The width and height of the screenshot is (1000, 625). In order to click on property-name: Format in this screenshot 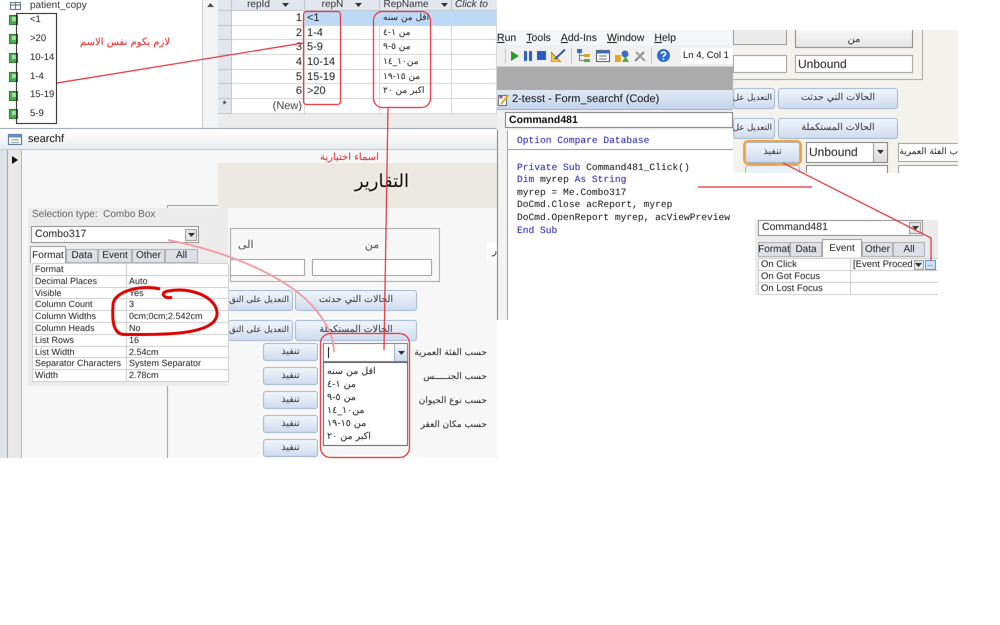, I will do `click(80, 270)`.